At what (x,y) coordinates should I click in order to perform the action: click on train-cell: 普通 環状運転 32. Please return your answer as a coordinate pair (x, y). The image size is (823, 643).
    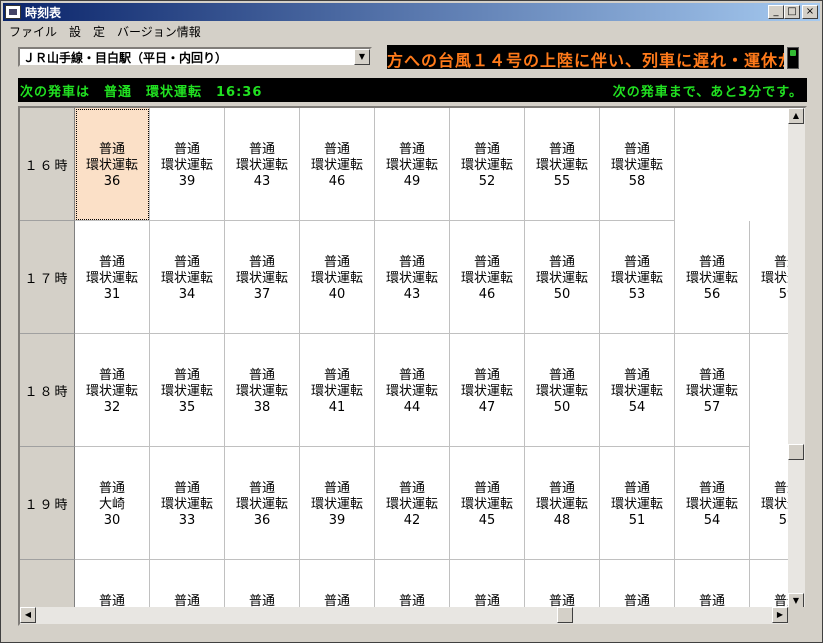
    Looking at the image, I should click on (112, 390).